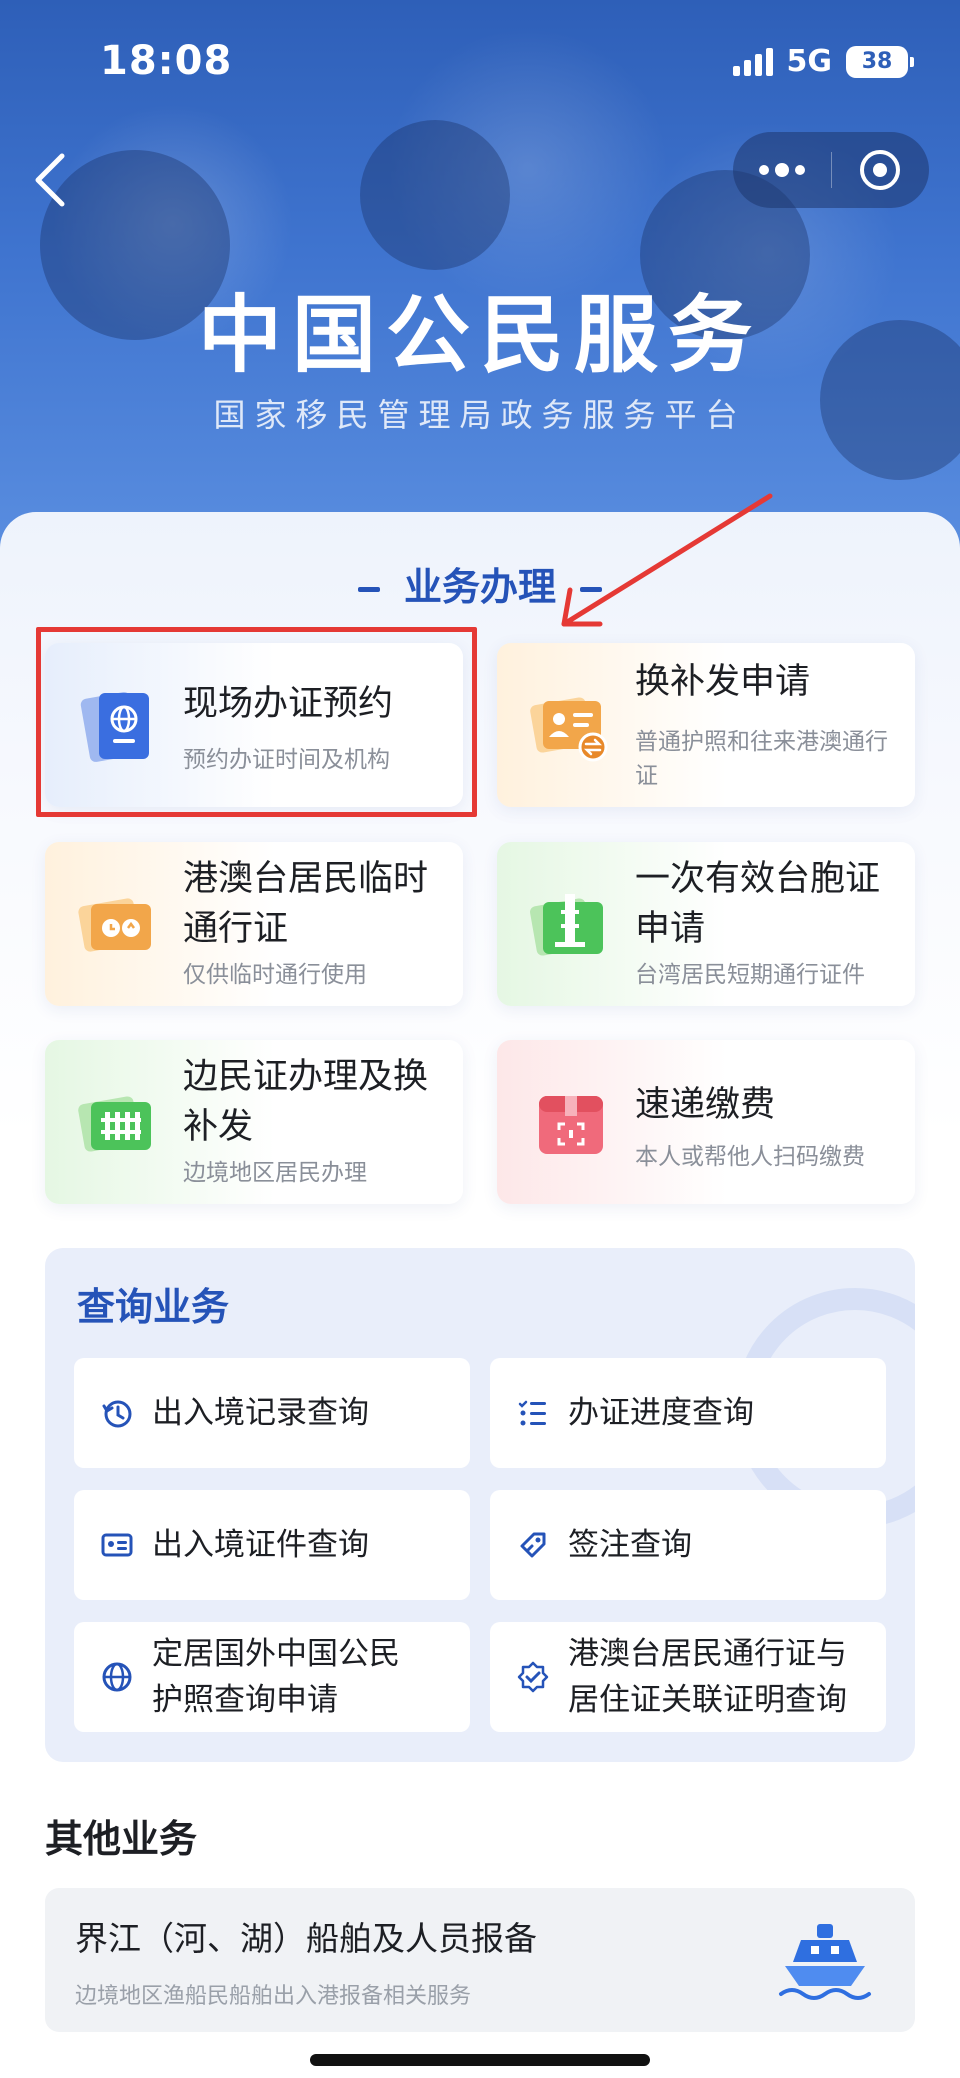 The width and height of the screenshot is (960, 2078). I want to click on back-button, so click(50, 180).